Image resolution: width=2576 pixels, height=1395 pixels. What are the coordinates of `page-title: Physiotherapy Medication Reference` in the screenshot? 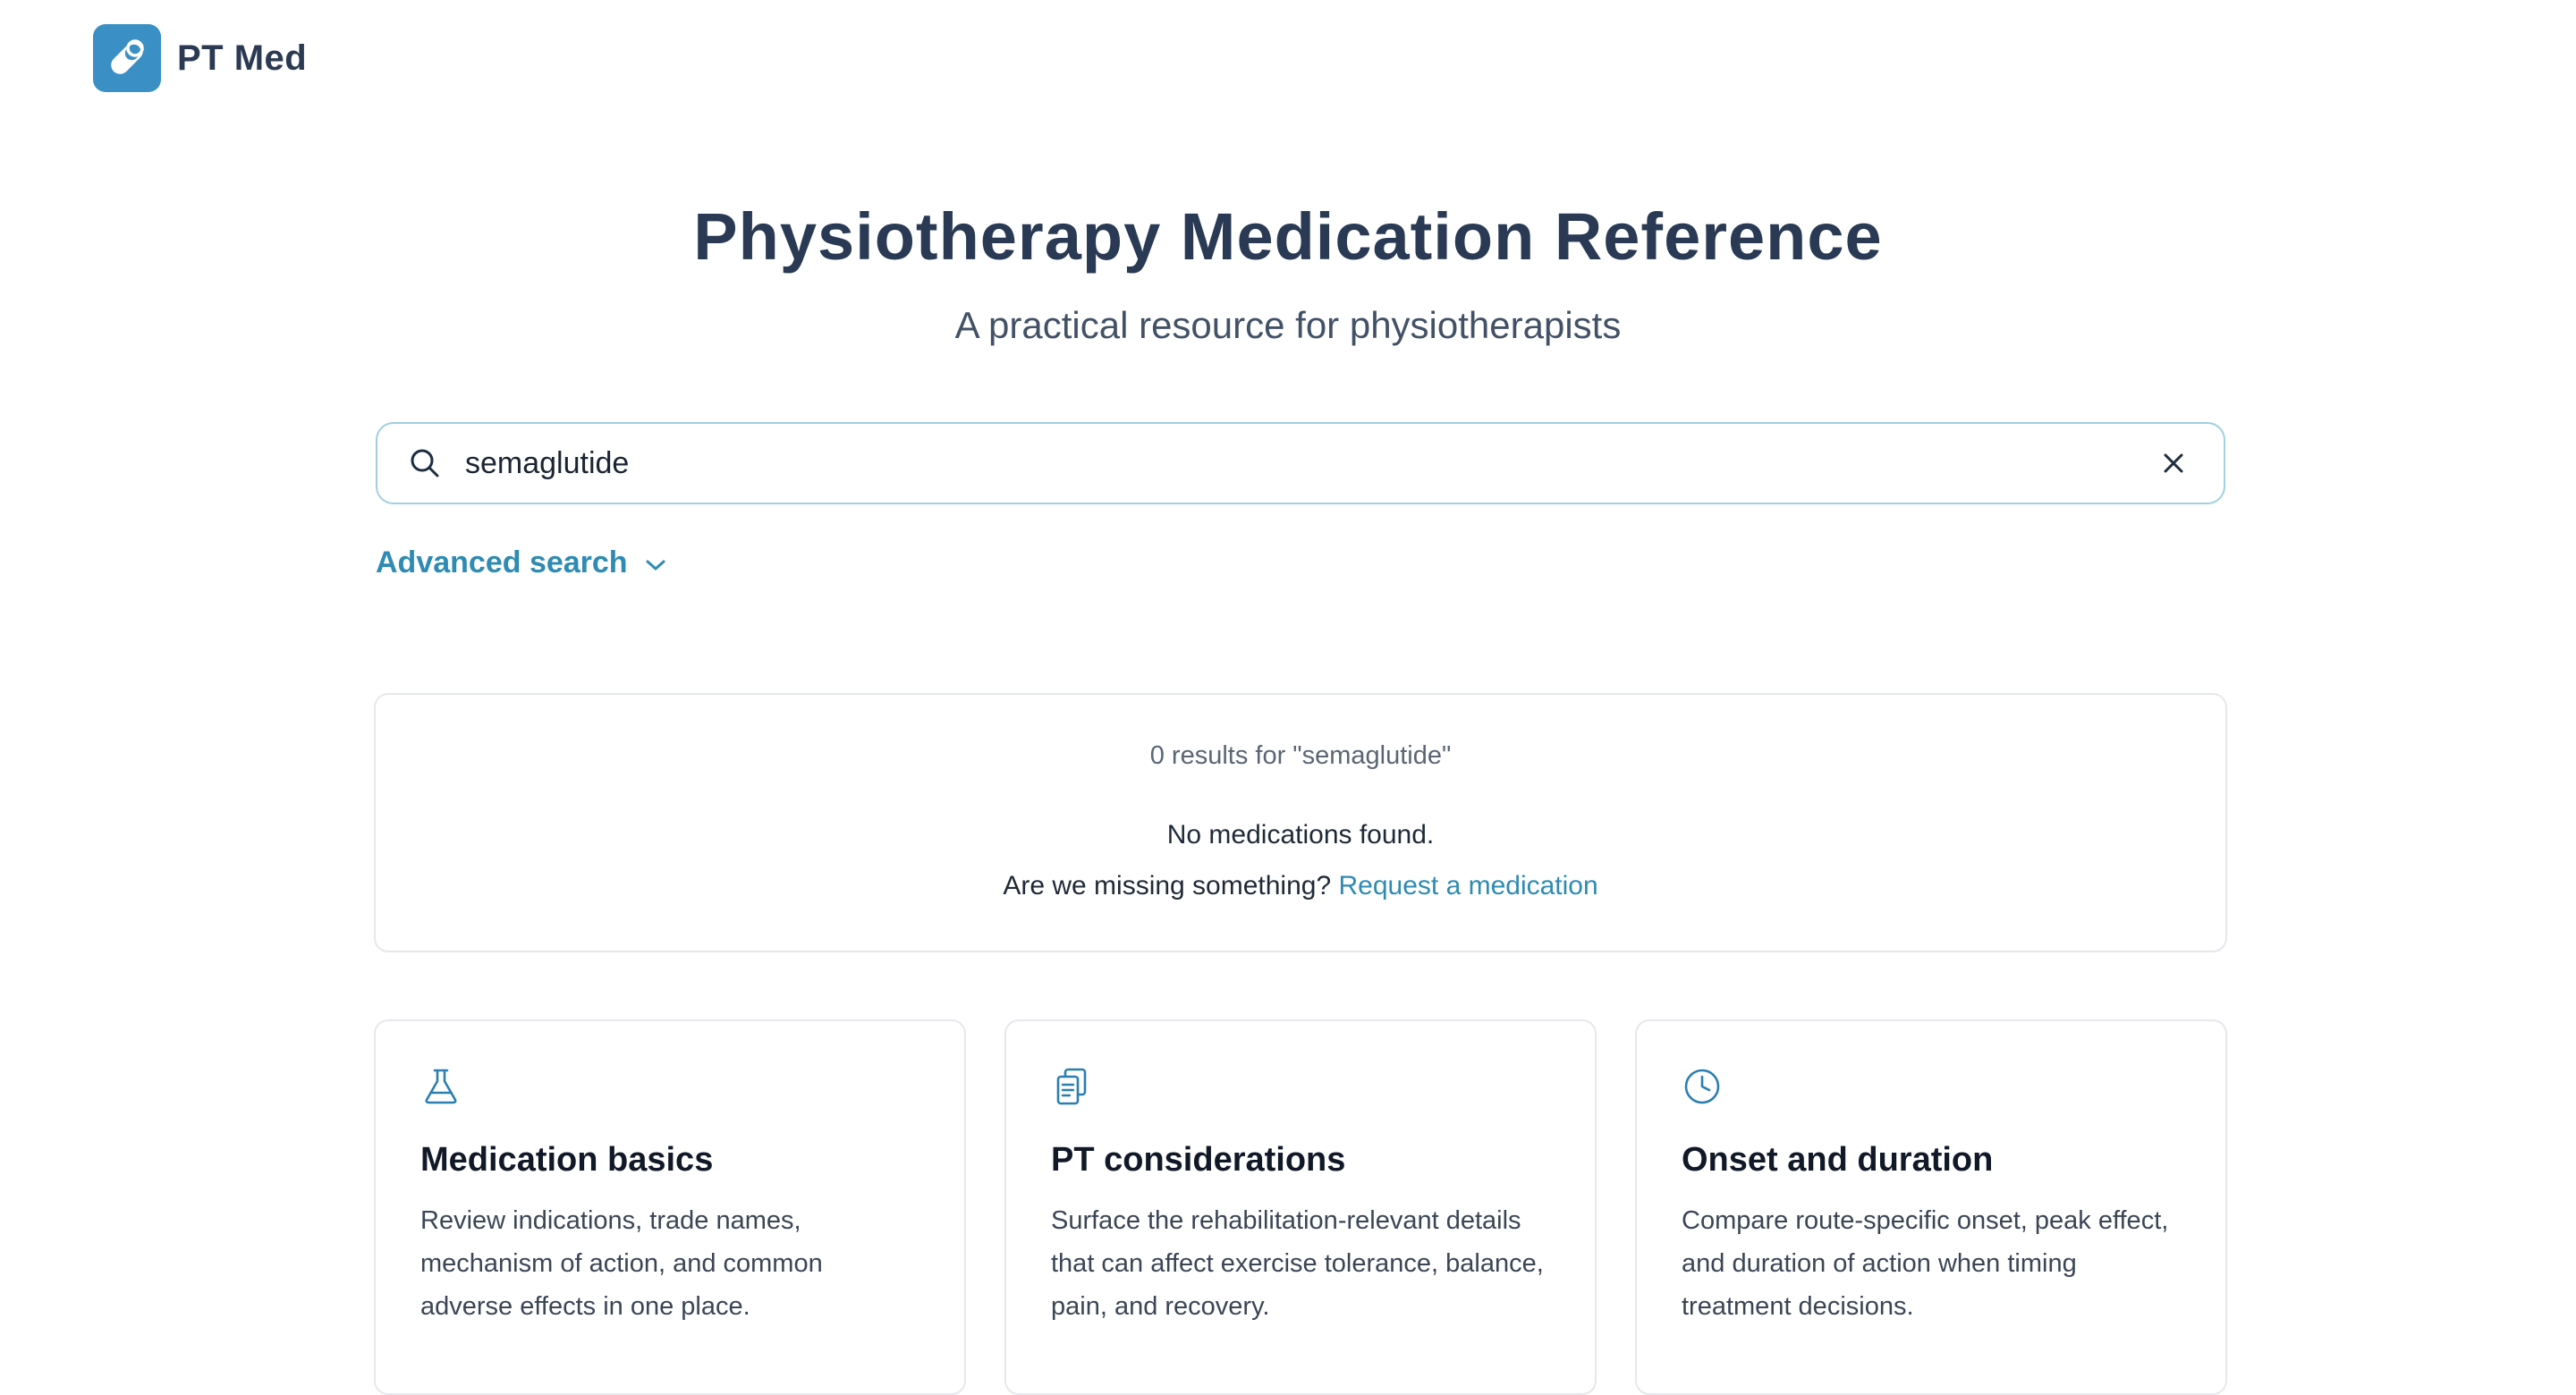 It's located at (1288, 236).